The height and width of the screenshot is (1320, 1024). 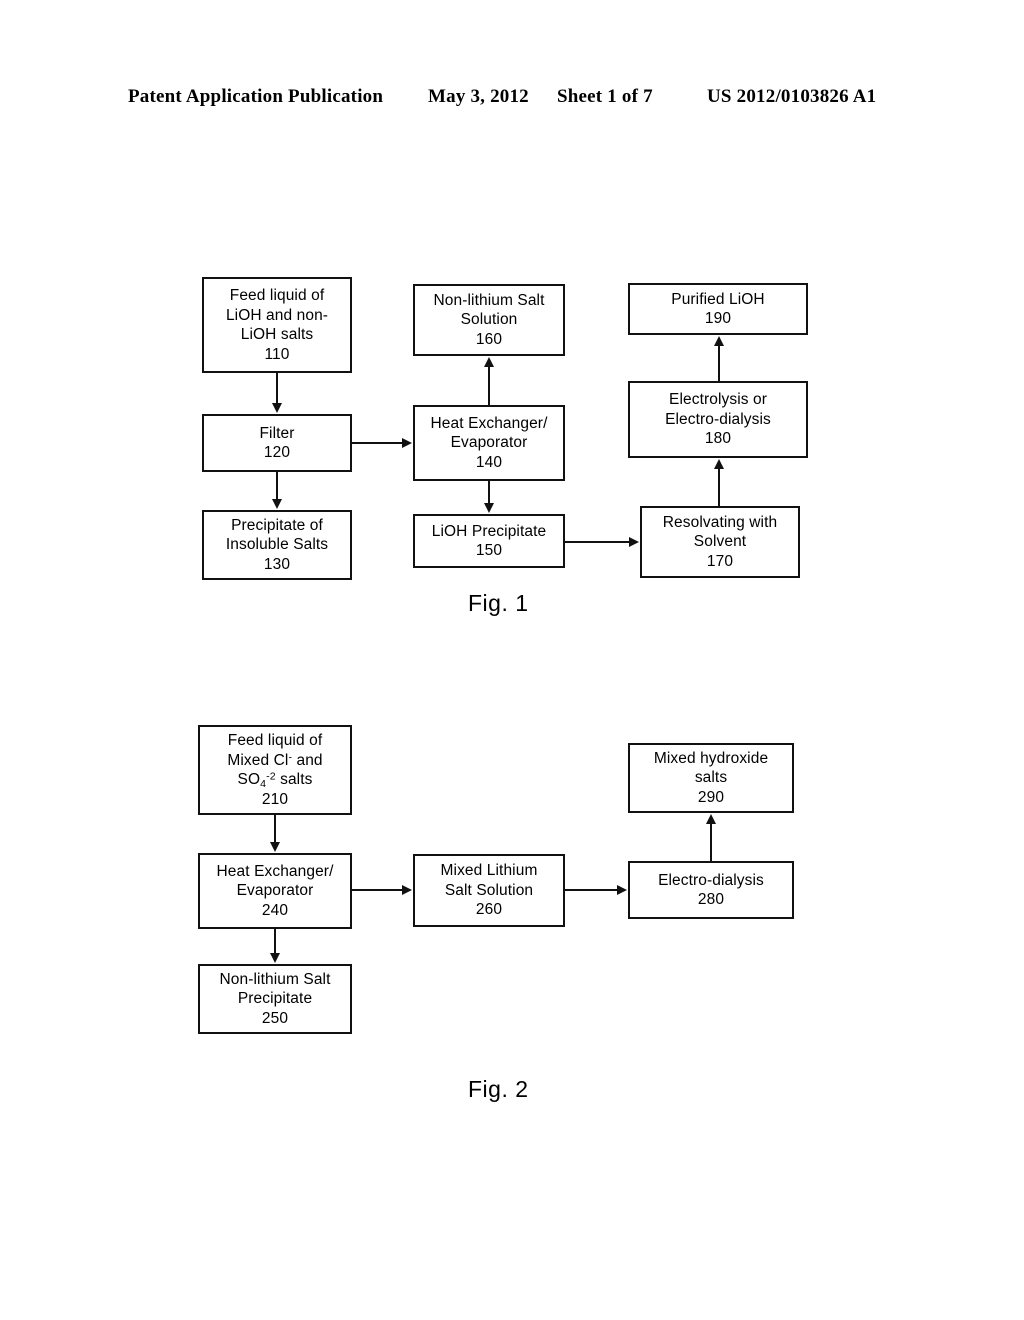 What do you see at coordinates (718, 439) in the screenshot?
I see `node-180-ref: 180` at bounding box center [718, 439].